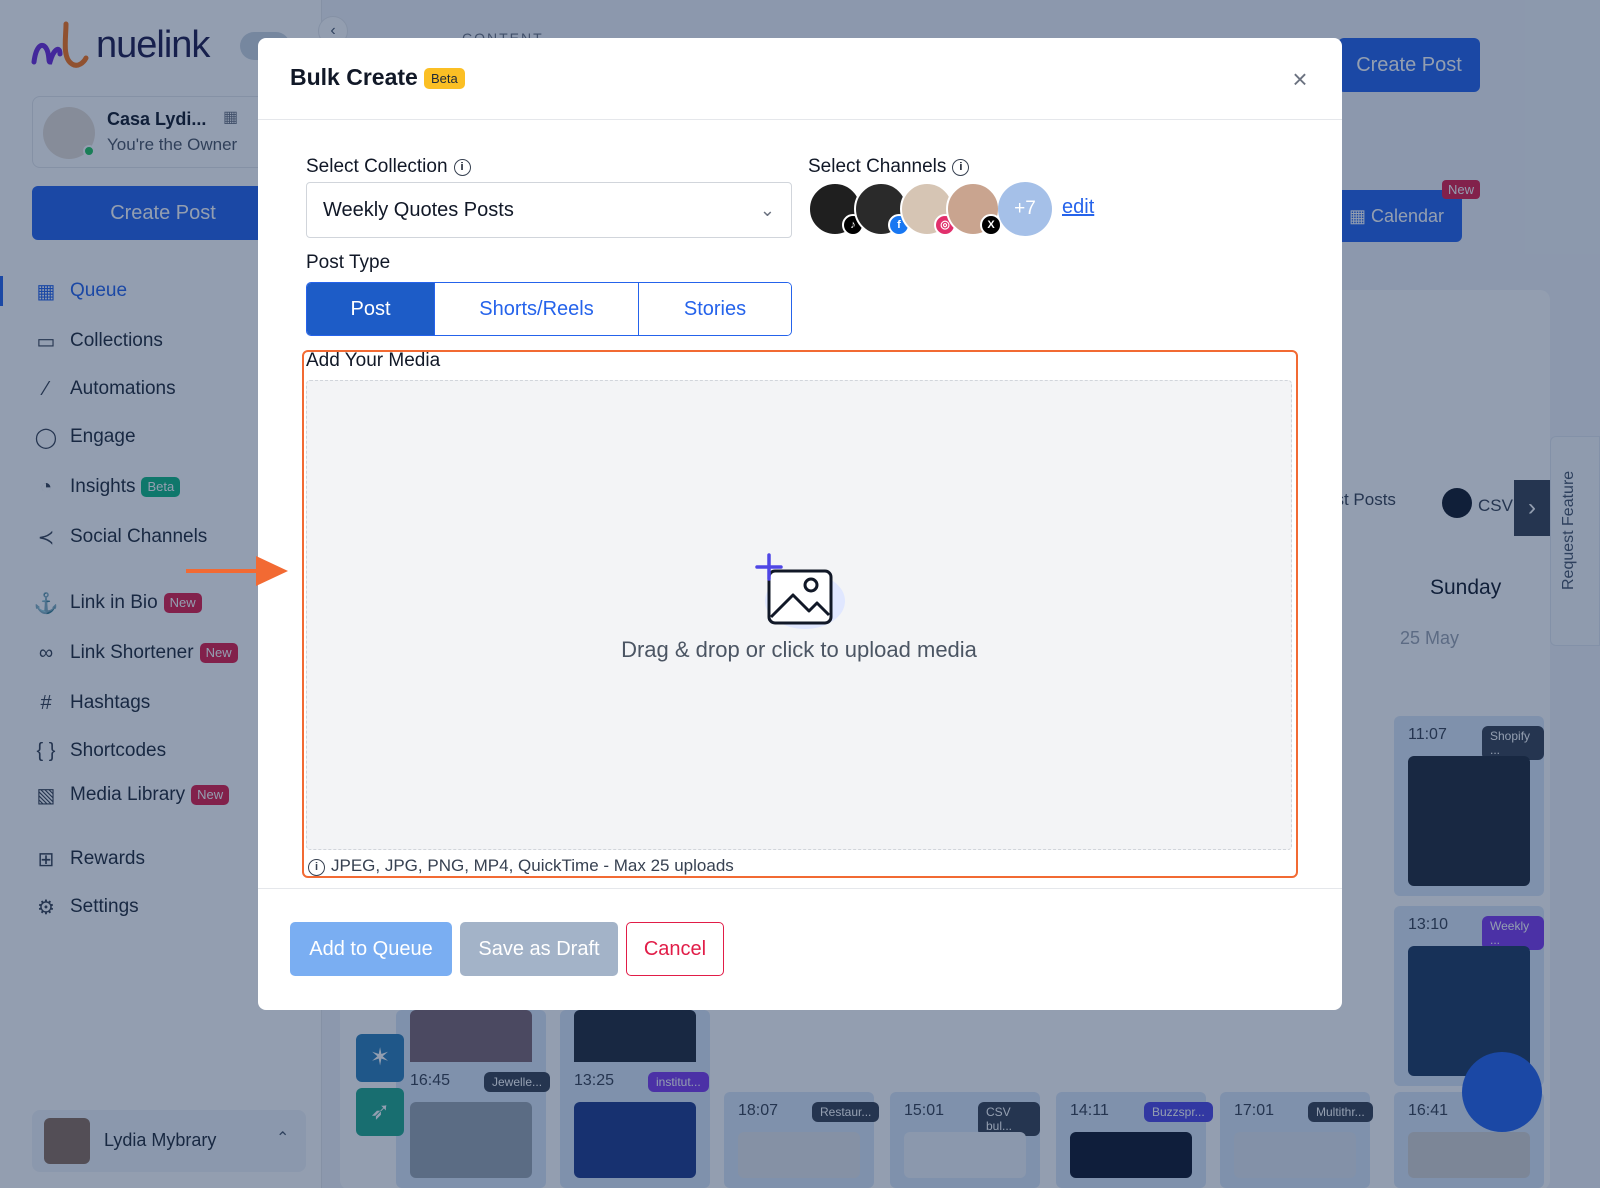 The image size is (1600, 1188). I want to click on modal-header: Bulk Create Beta ×, so click(800, 79).